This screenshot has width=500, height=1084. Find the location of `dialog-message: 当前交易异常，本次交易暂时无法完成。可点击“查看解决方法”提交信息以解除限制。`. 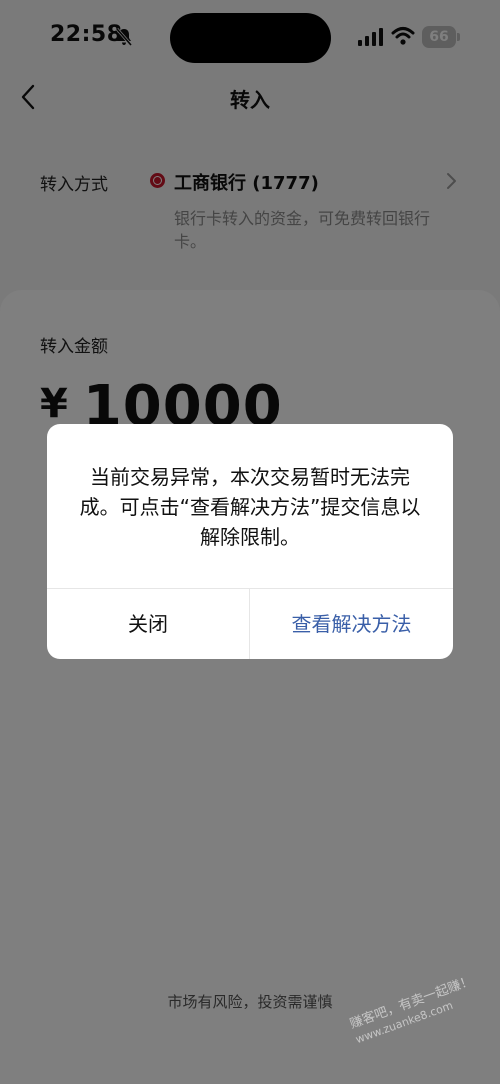

dialog-message: 当前交易异常，本次交易暂时无法完成。可点击“查看解决方法”提交信息以解除限制。 is located at coordinates (250, 507).